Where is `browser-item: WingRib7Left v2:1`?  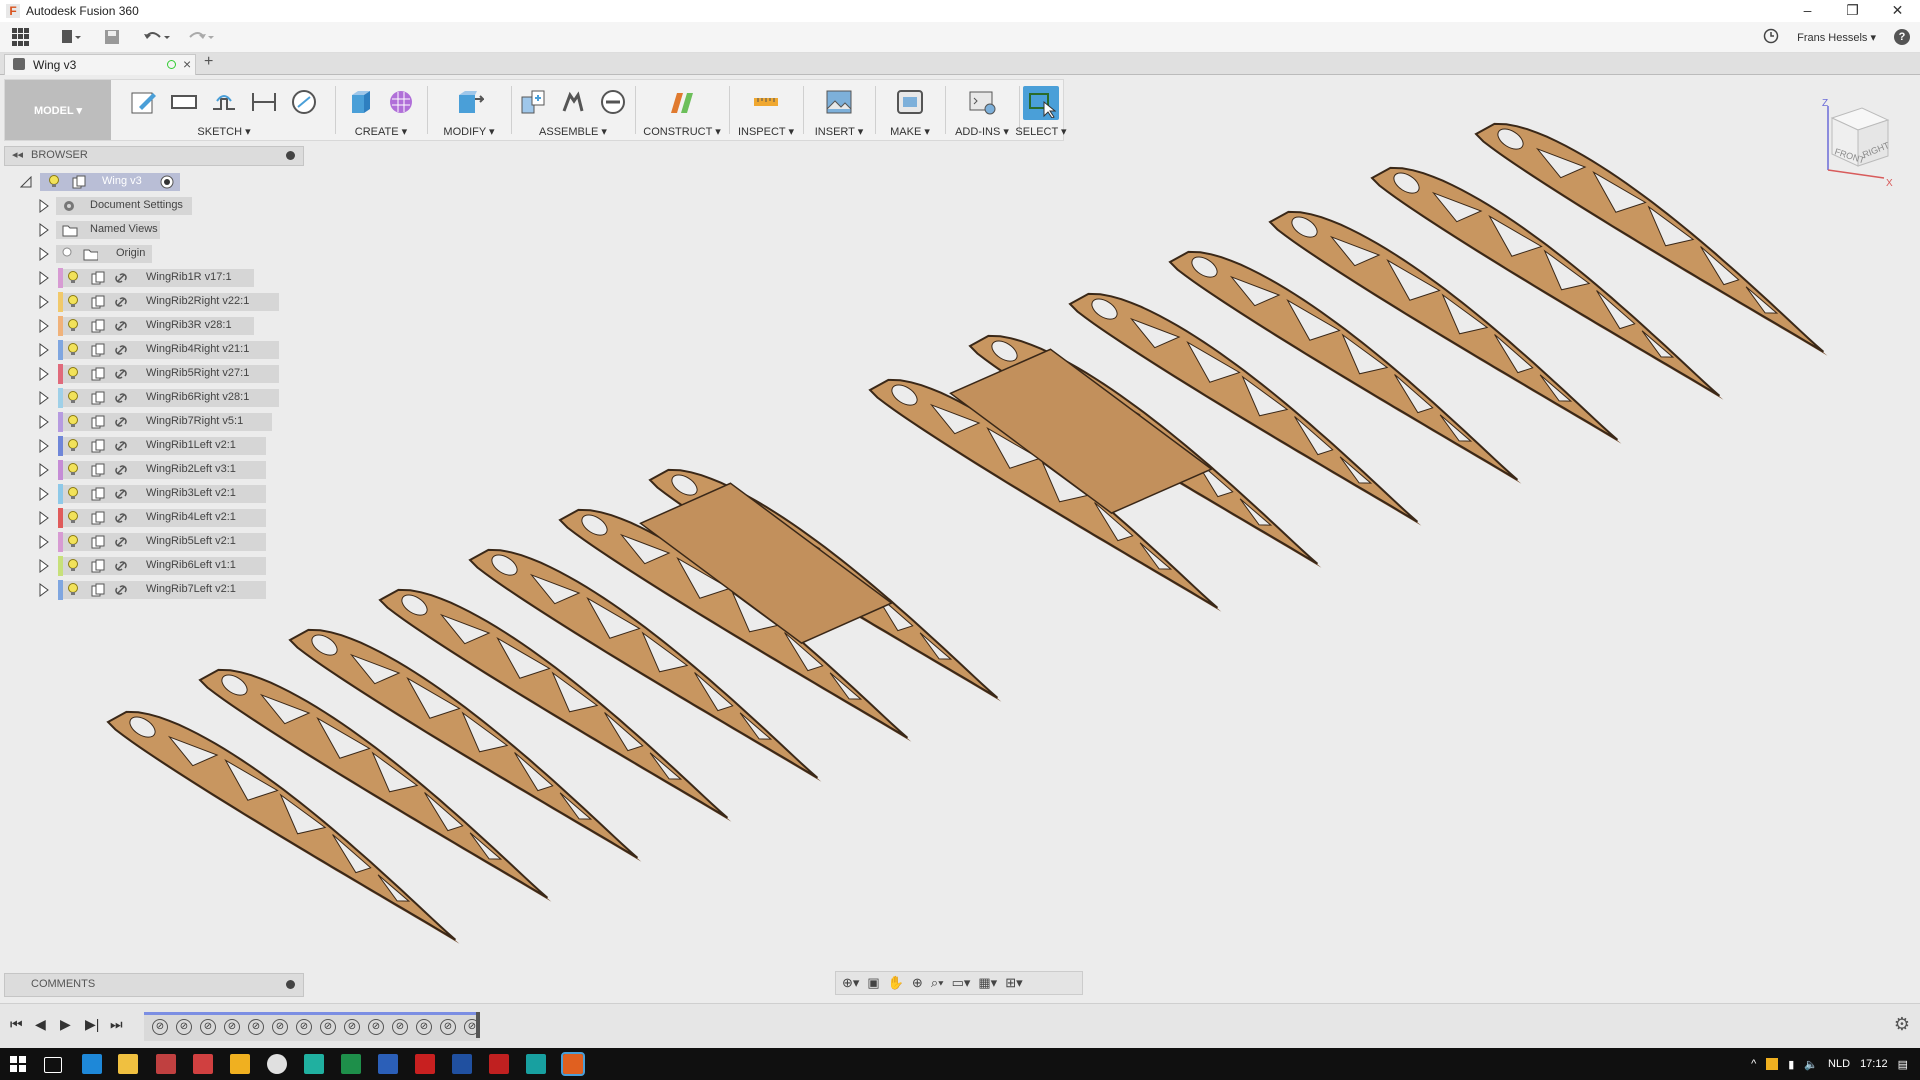
browser-item: WingRib7Left v2:1 is located at coordinates (160, 590).